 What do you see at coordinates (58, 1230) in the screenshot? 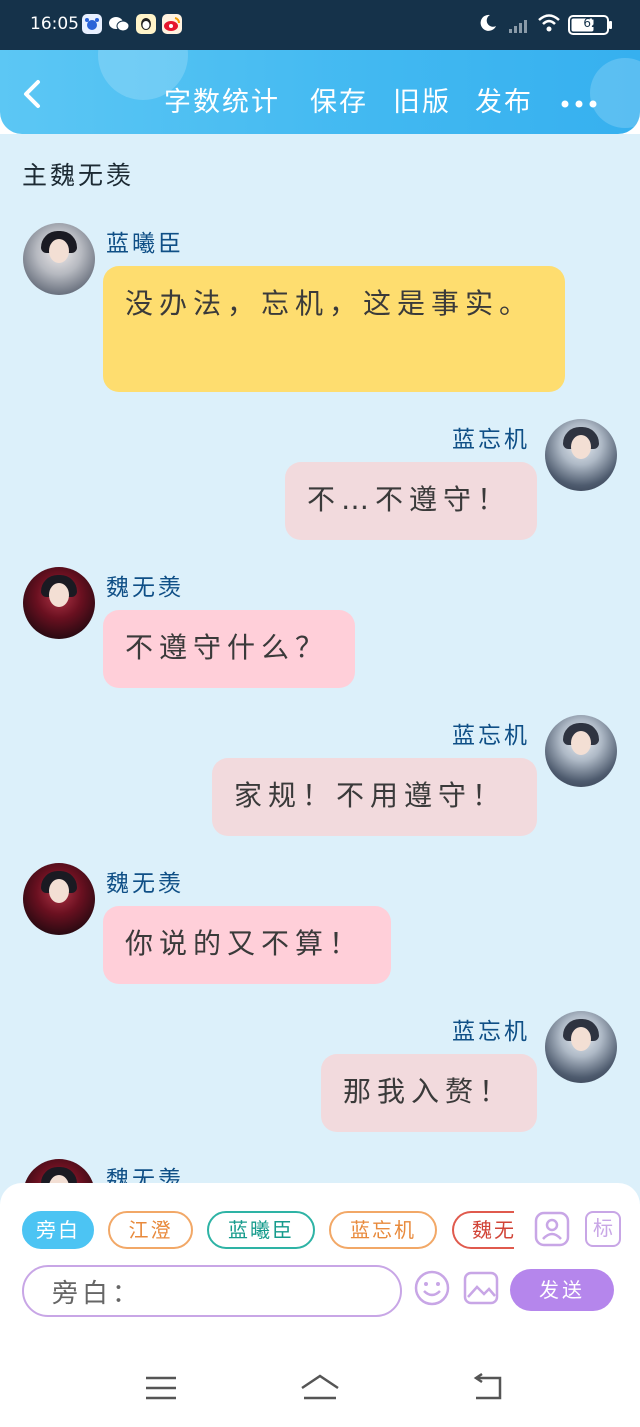
I see `role-chip-narrator: 旁白` at bounding box center [58, 1230].